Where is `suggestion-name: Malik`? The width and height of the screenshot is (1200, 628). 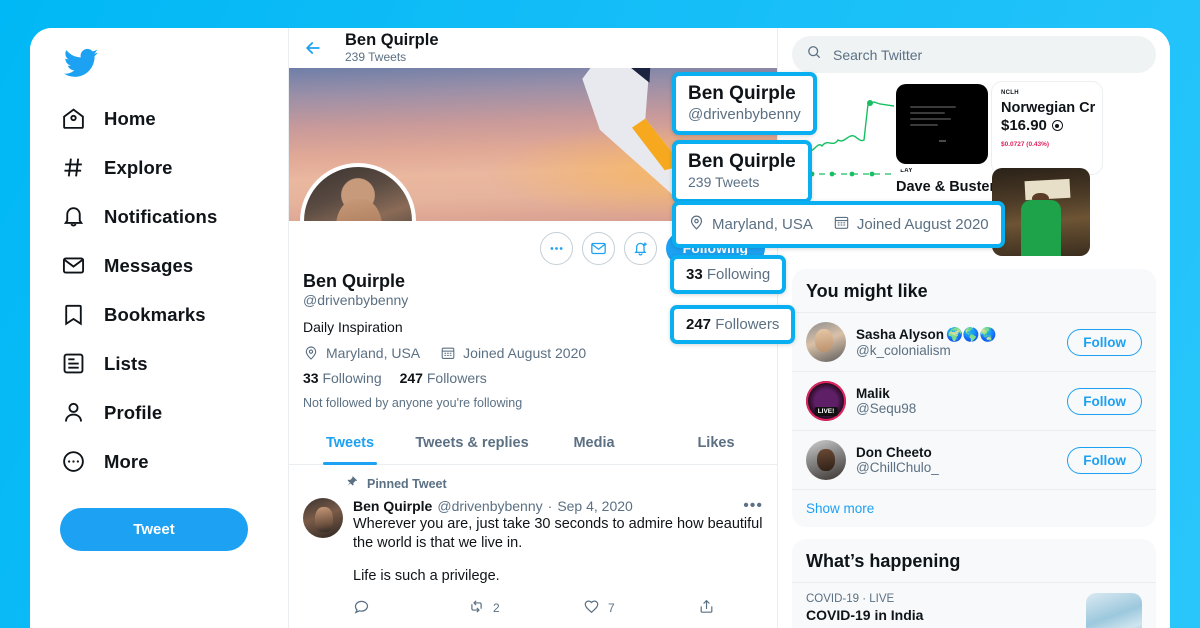 suggestion-name: Malik is located at coordinates (873, 393).